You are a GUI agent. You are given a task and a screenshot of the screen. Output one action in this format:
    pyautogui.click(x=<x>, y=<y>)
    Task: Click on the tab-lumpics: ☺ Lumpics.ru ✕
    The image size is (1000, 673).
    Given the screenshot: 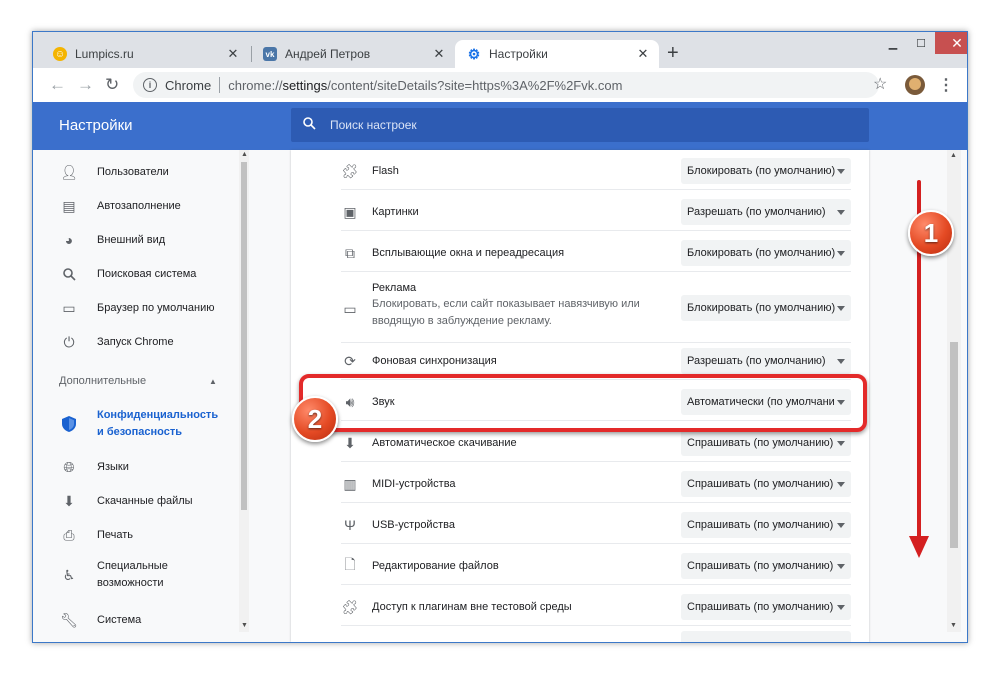 What is the action you would take?
    pyautogui.click(x=145, y=54)
    